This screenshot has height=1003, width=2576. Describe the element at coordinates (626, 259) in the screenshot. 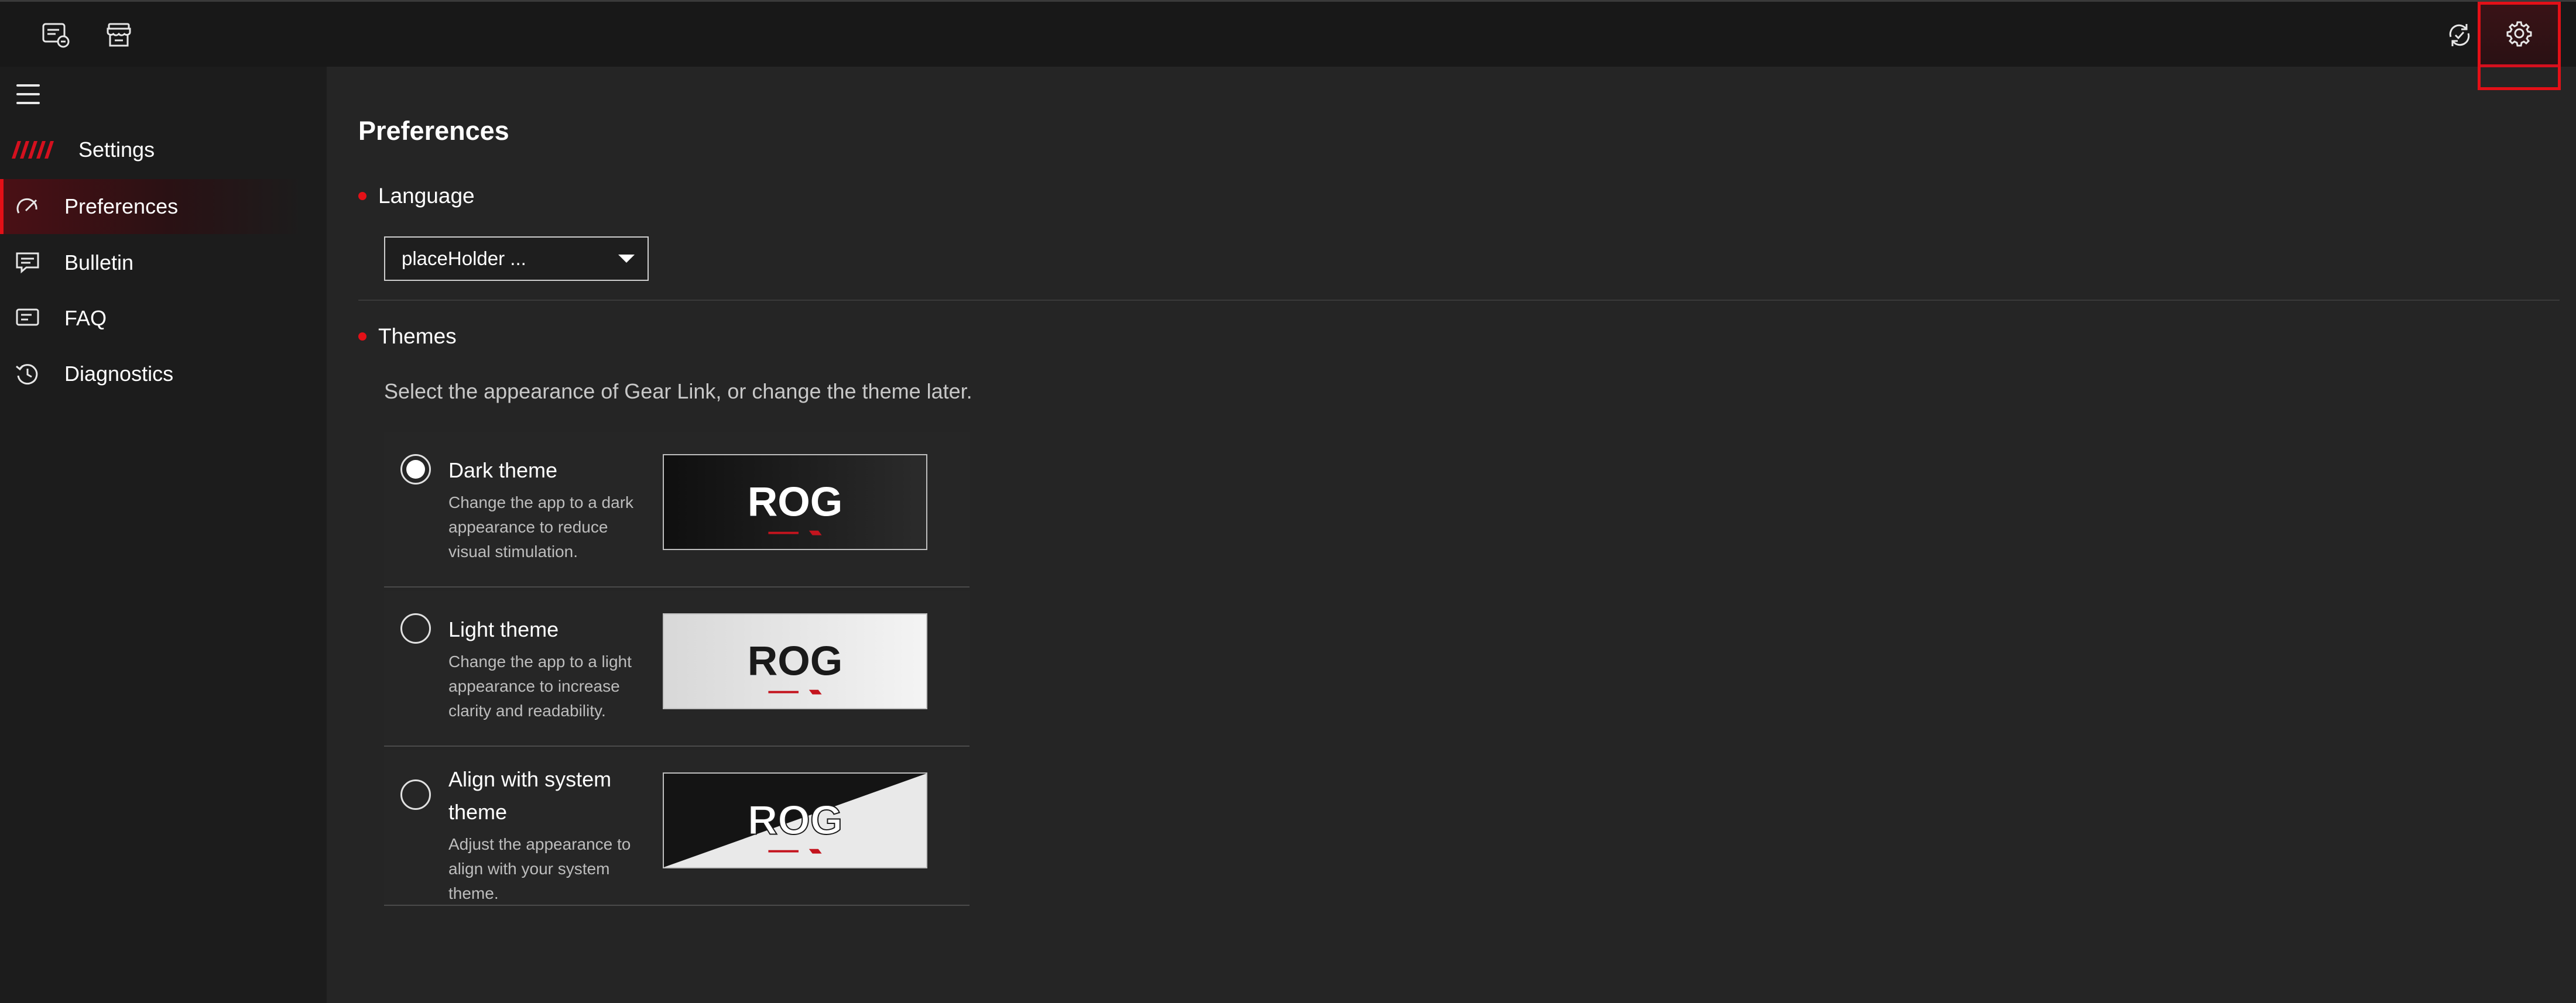

I see `chevron-down-icon` at that location.